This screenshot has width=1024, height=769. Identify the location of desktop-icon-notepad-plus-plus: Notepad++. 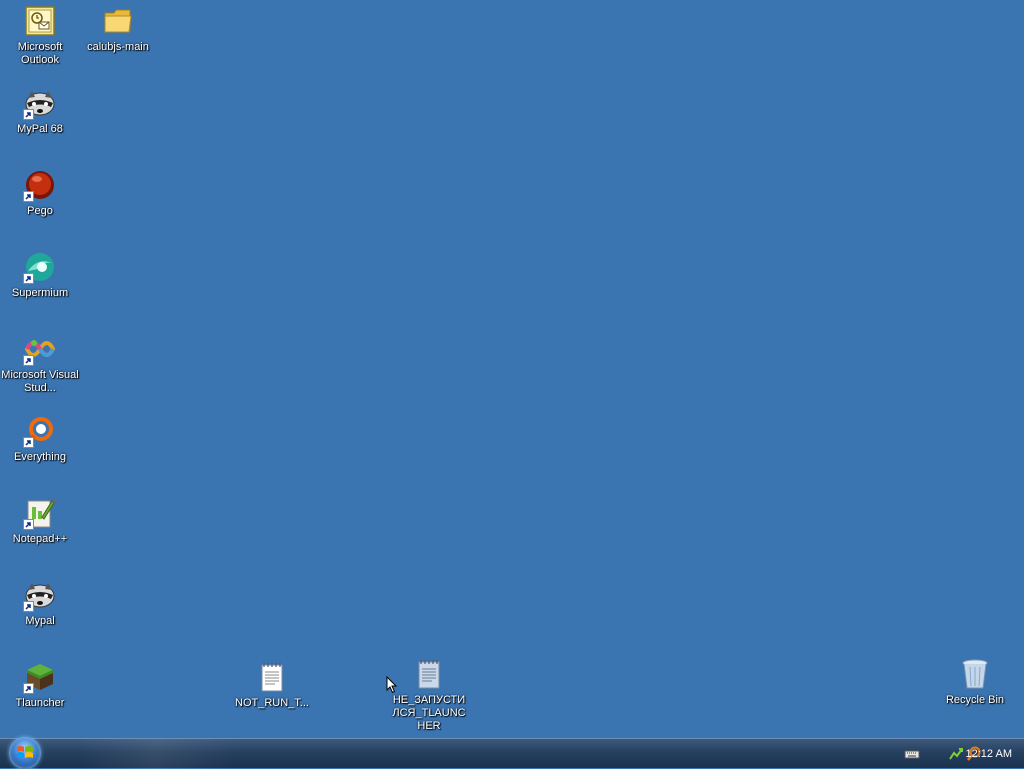
(40, 521).